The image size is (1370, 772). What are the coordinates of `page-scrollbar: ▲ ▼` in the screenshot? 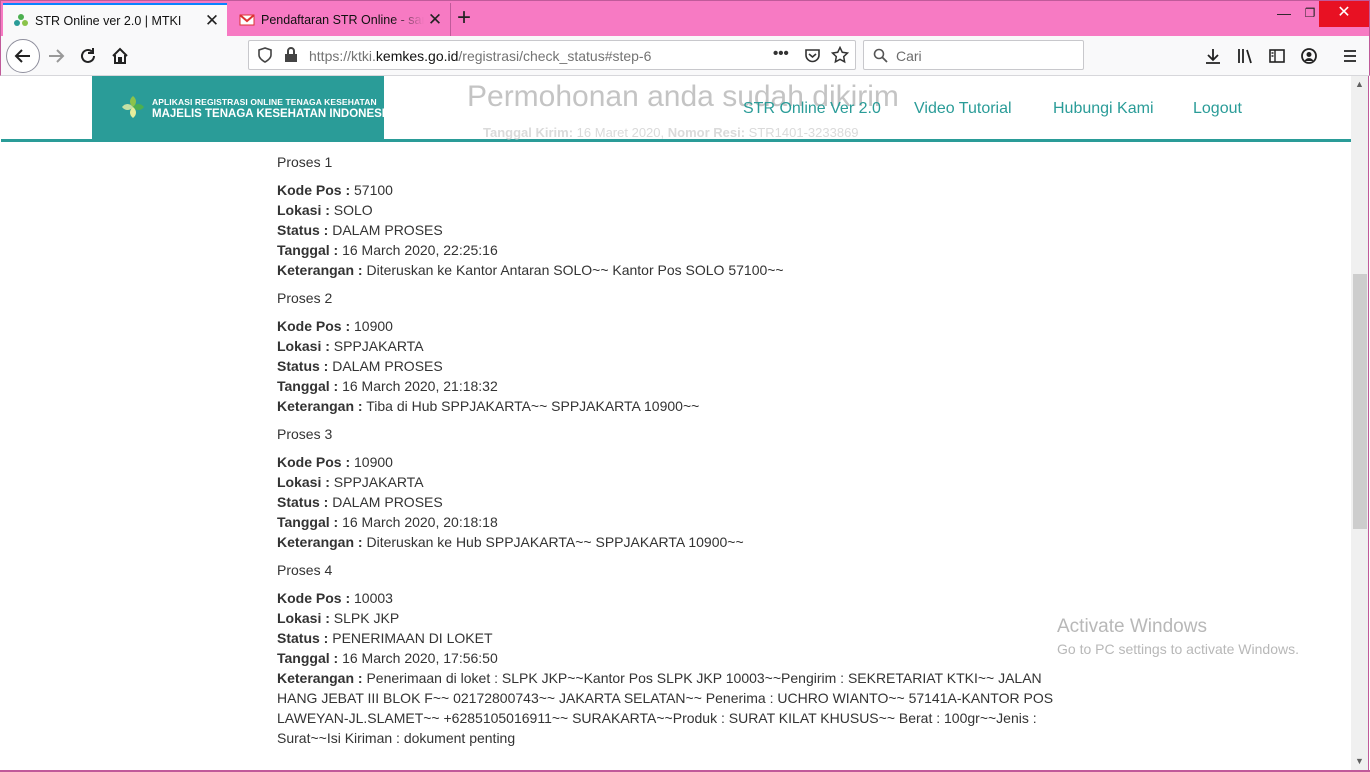 It's located at (1360, 423).